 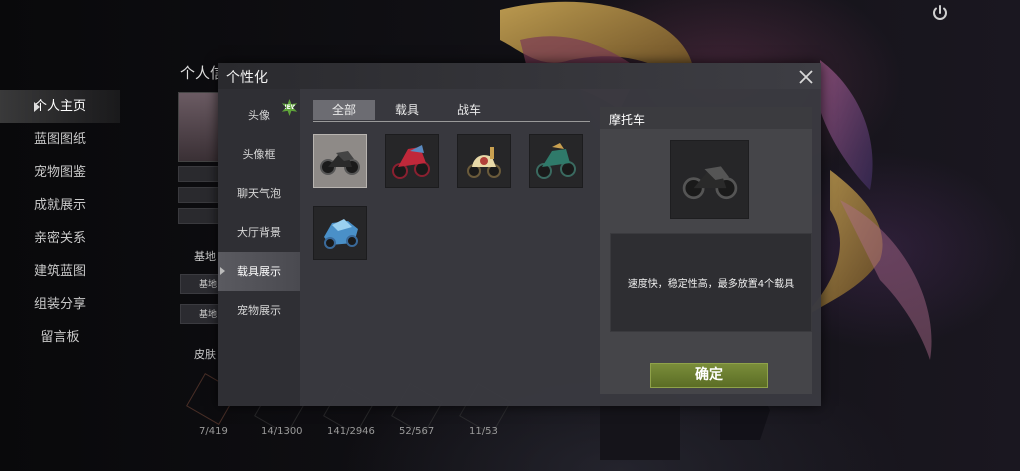 What do you see at coordinates (344, 110) in the screenshot?
I see `tab-all: 全部` at bounding box center [344, 110].